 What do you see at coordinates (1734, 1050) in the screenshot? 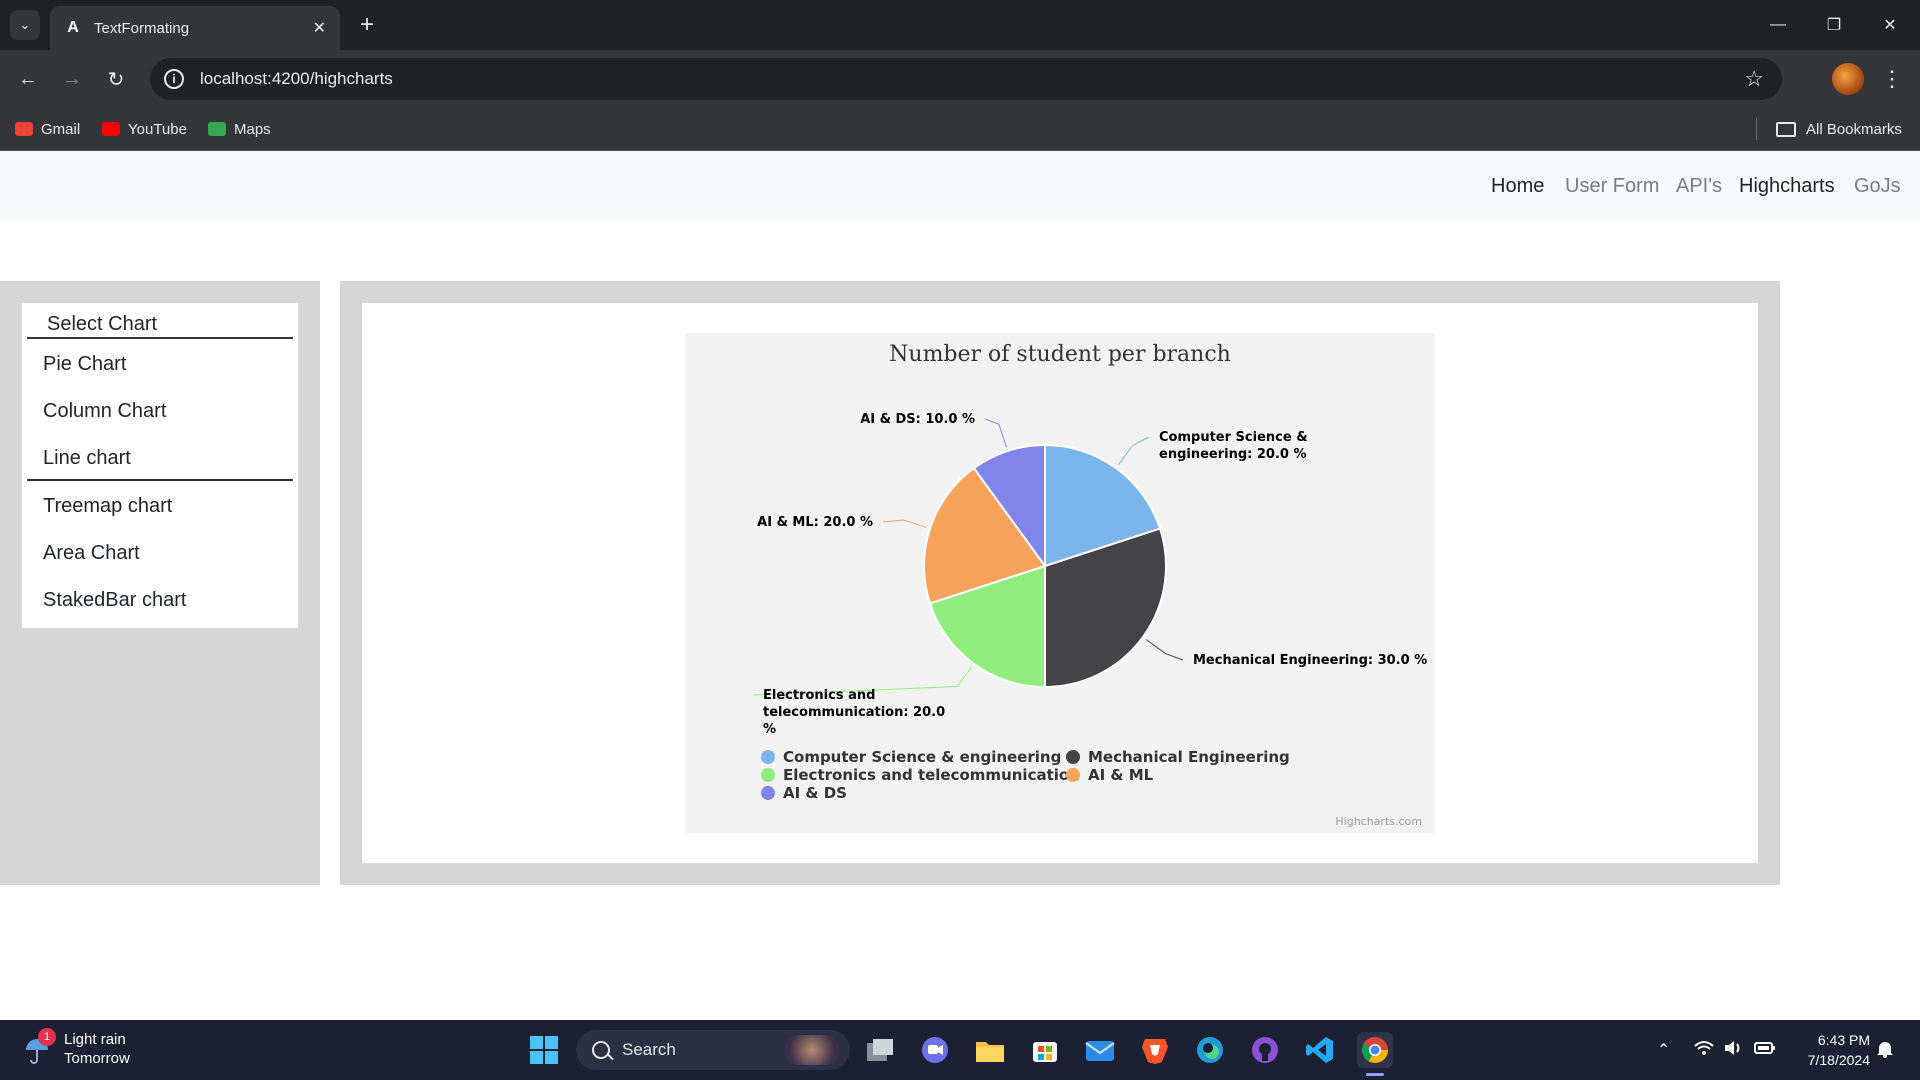
I see `volume-icon` at bounding box center [1734, 1050].